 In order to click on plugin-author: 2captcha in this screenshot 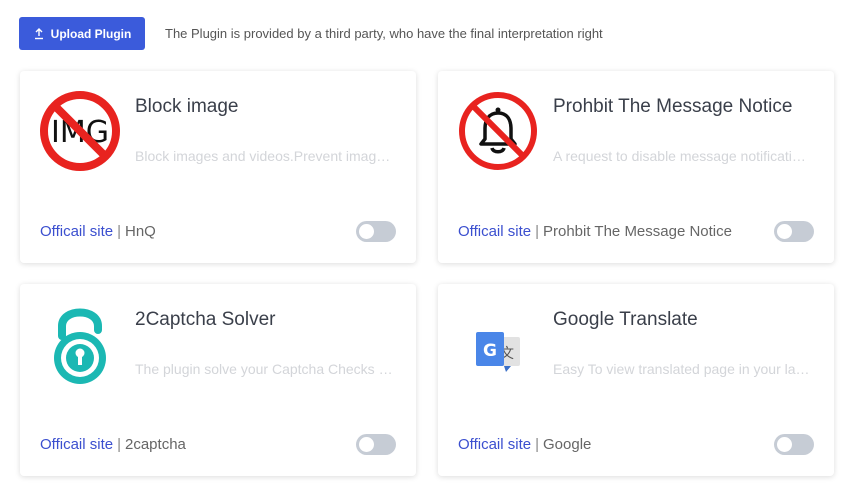, I will do `click(155, 444)`.